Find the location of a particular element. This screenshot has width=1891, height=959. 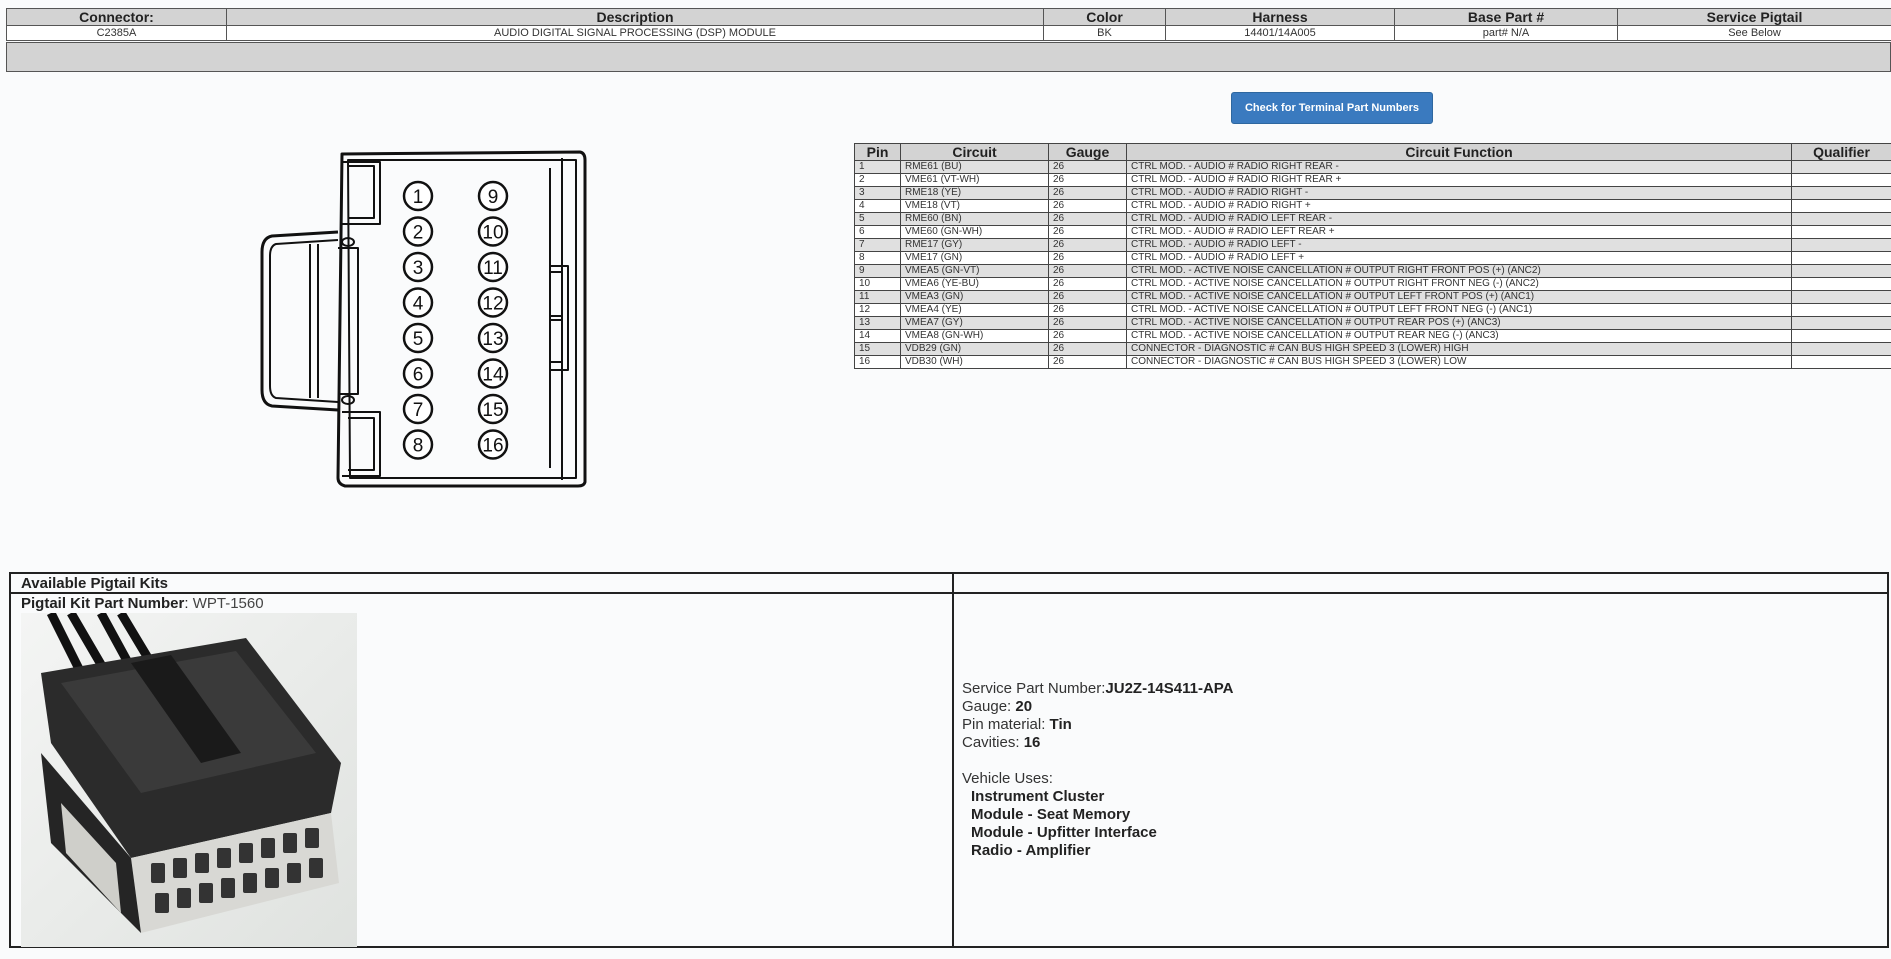

cell-circuit: VME17 (GN) is located at coordinates (974, 258).